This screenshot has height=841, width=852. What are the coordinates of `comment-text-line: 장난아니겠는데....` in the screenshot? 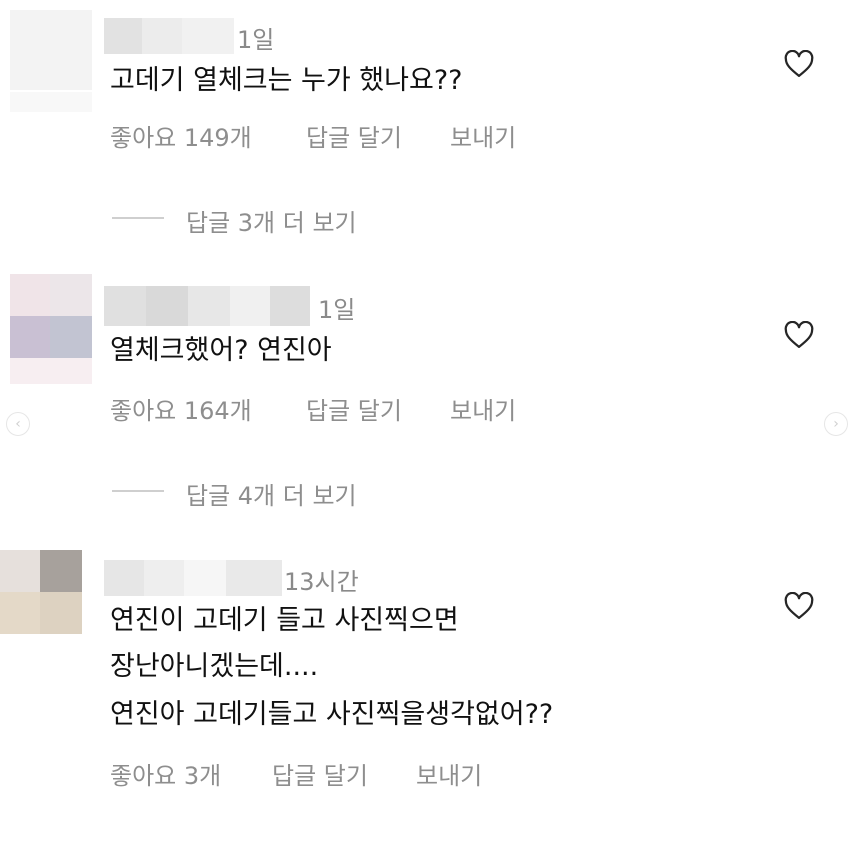 It's located at (214, 666).